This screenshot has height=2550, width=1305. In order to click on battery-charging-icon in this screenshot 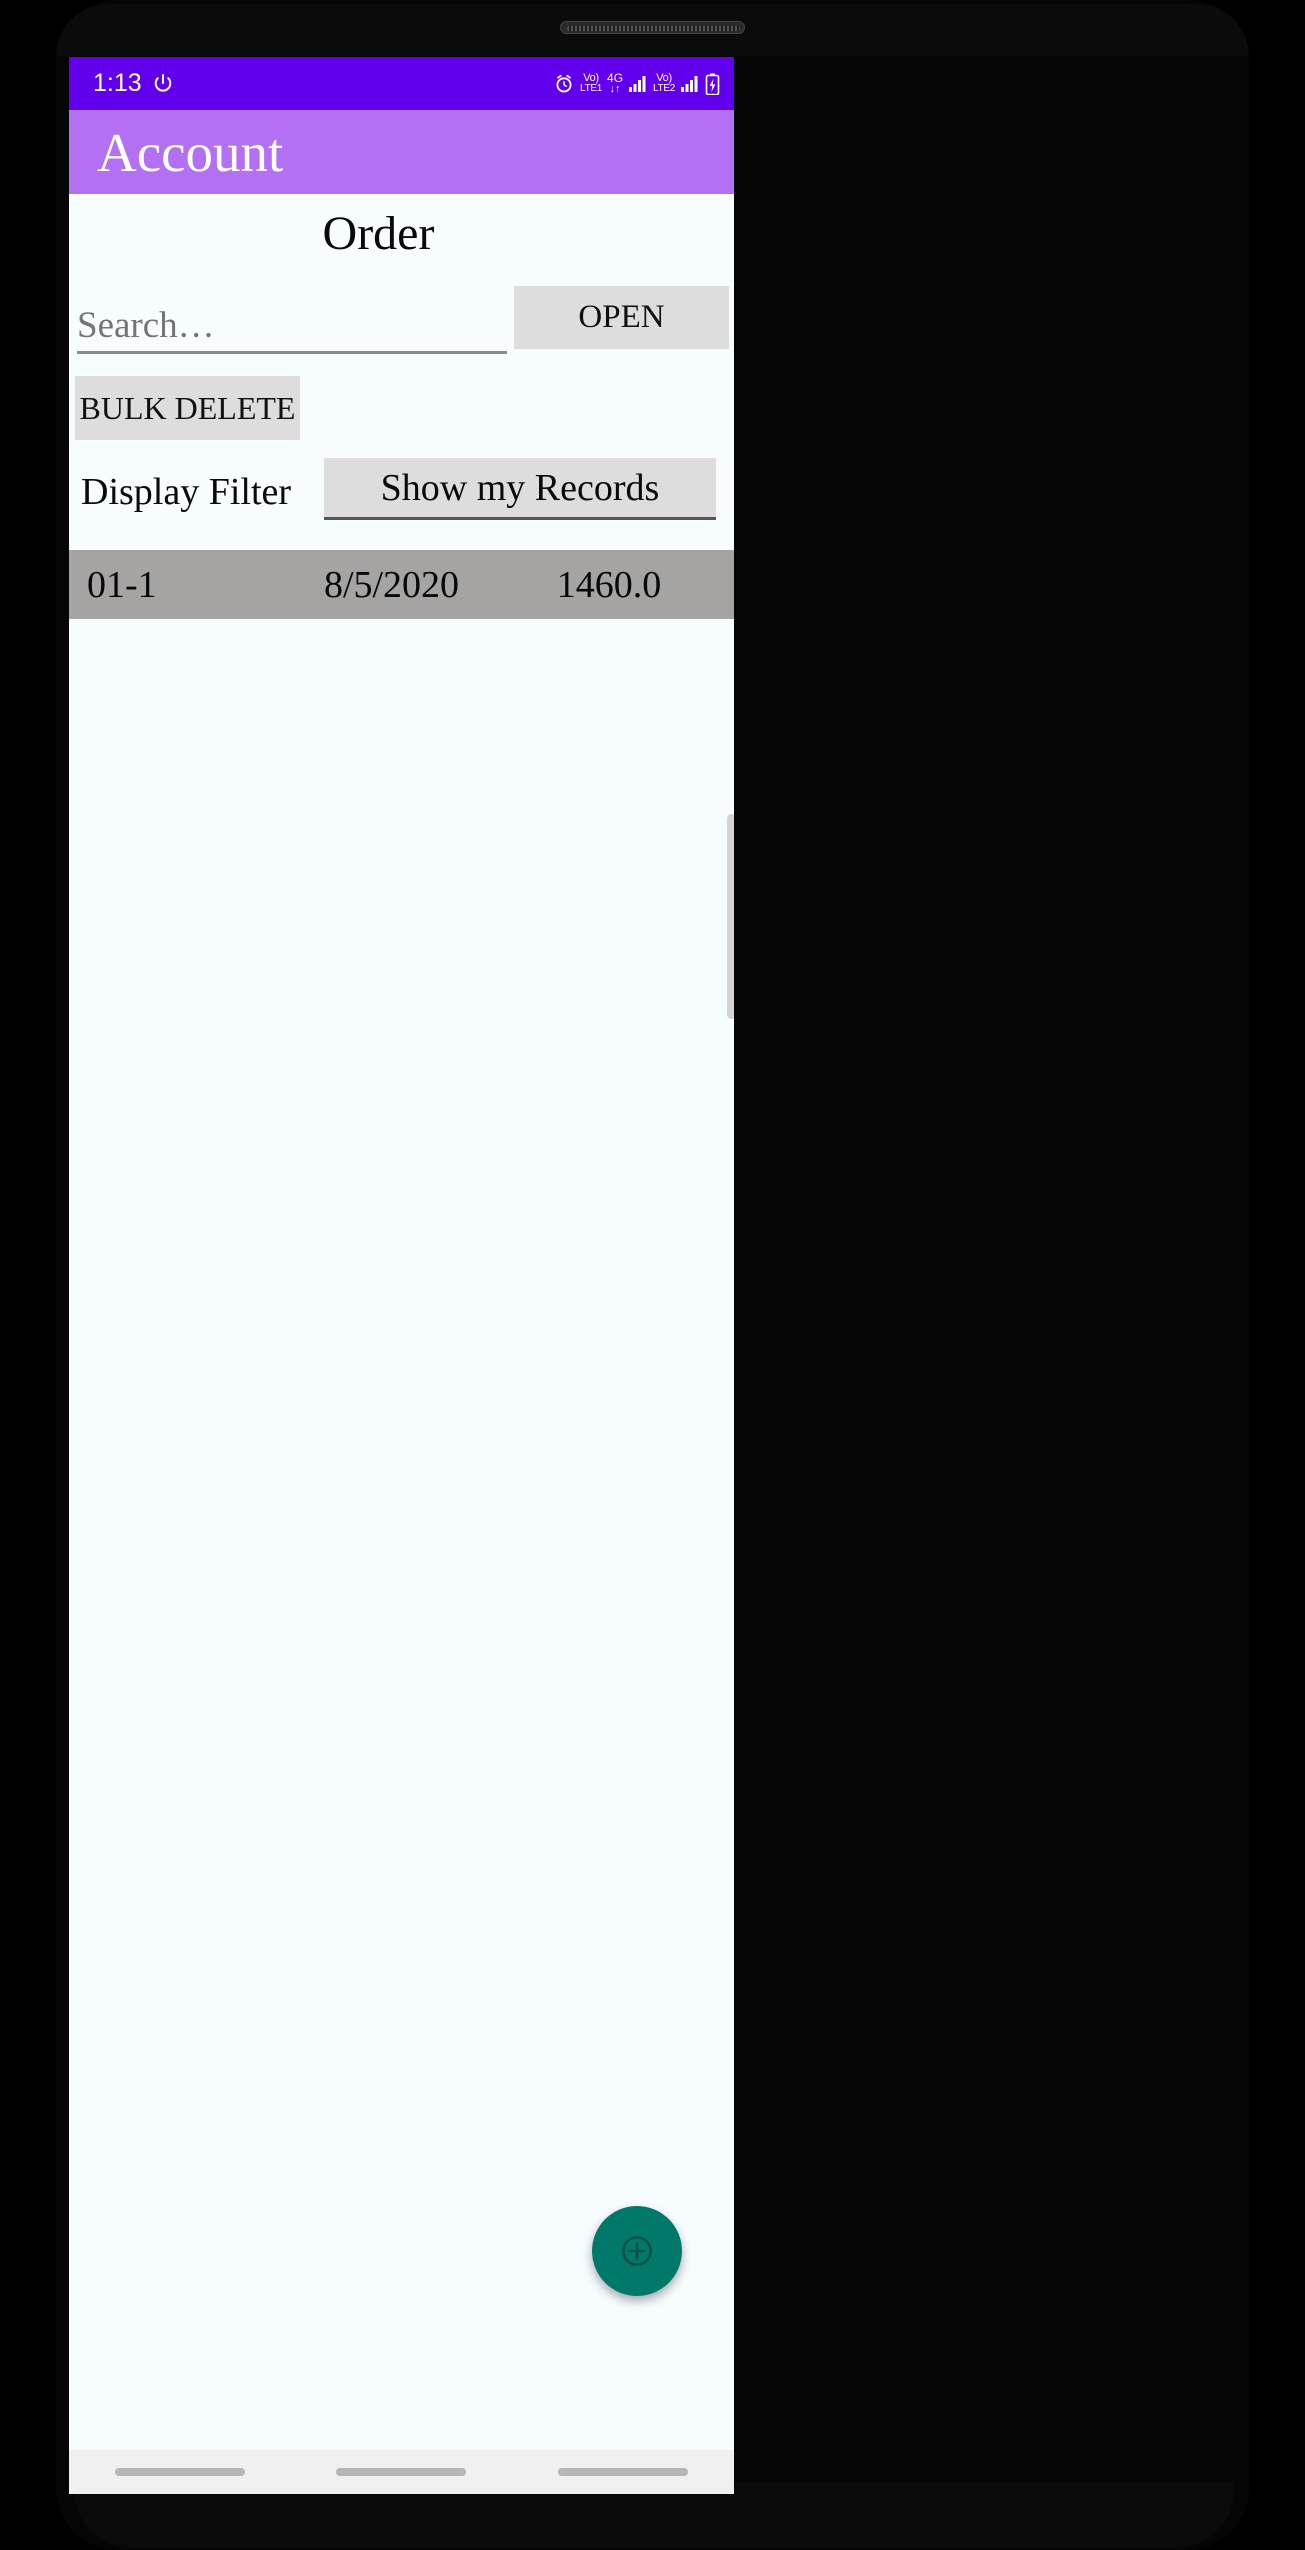, I will do `click(712, 84)`.